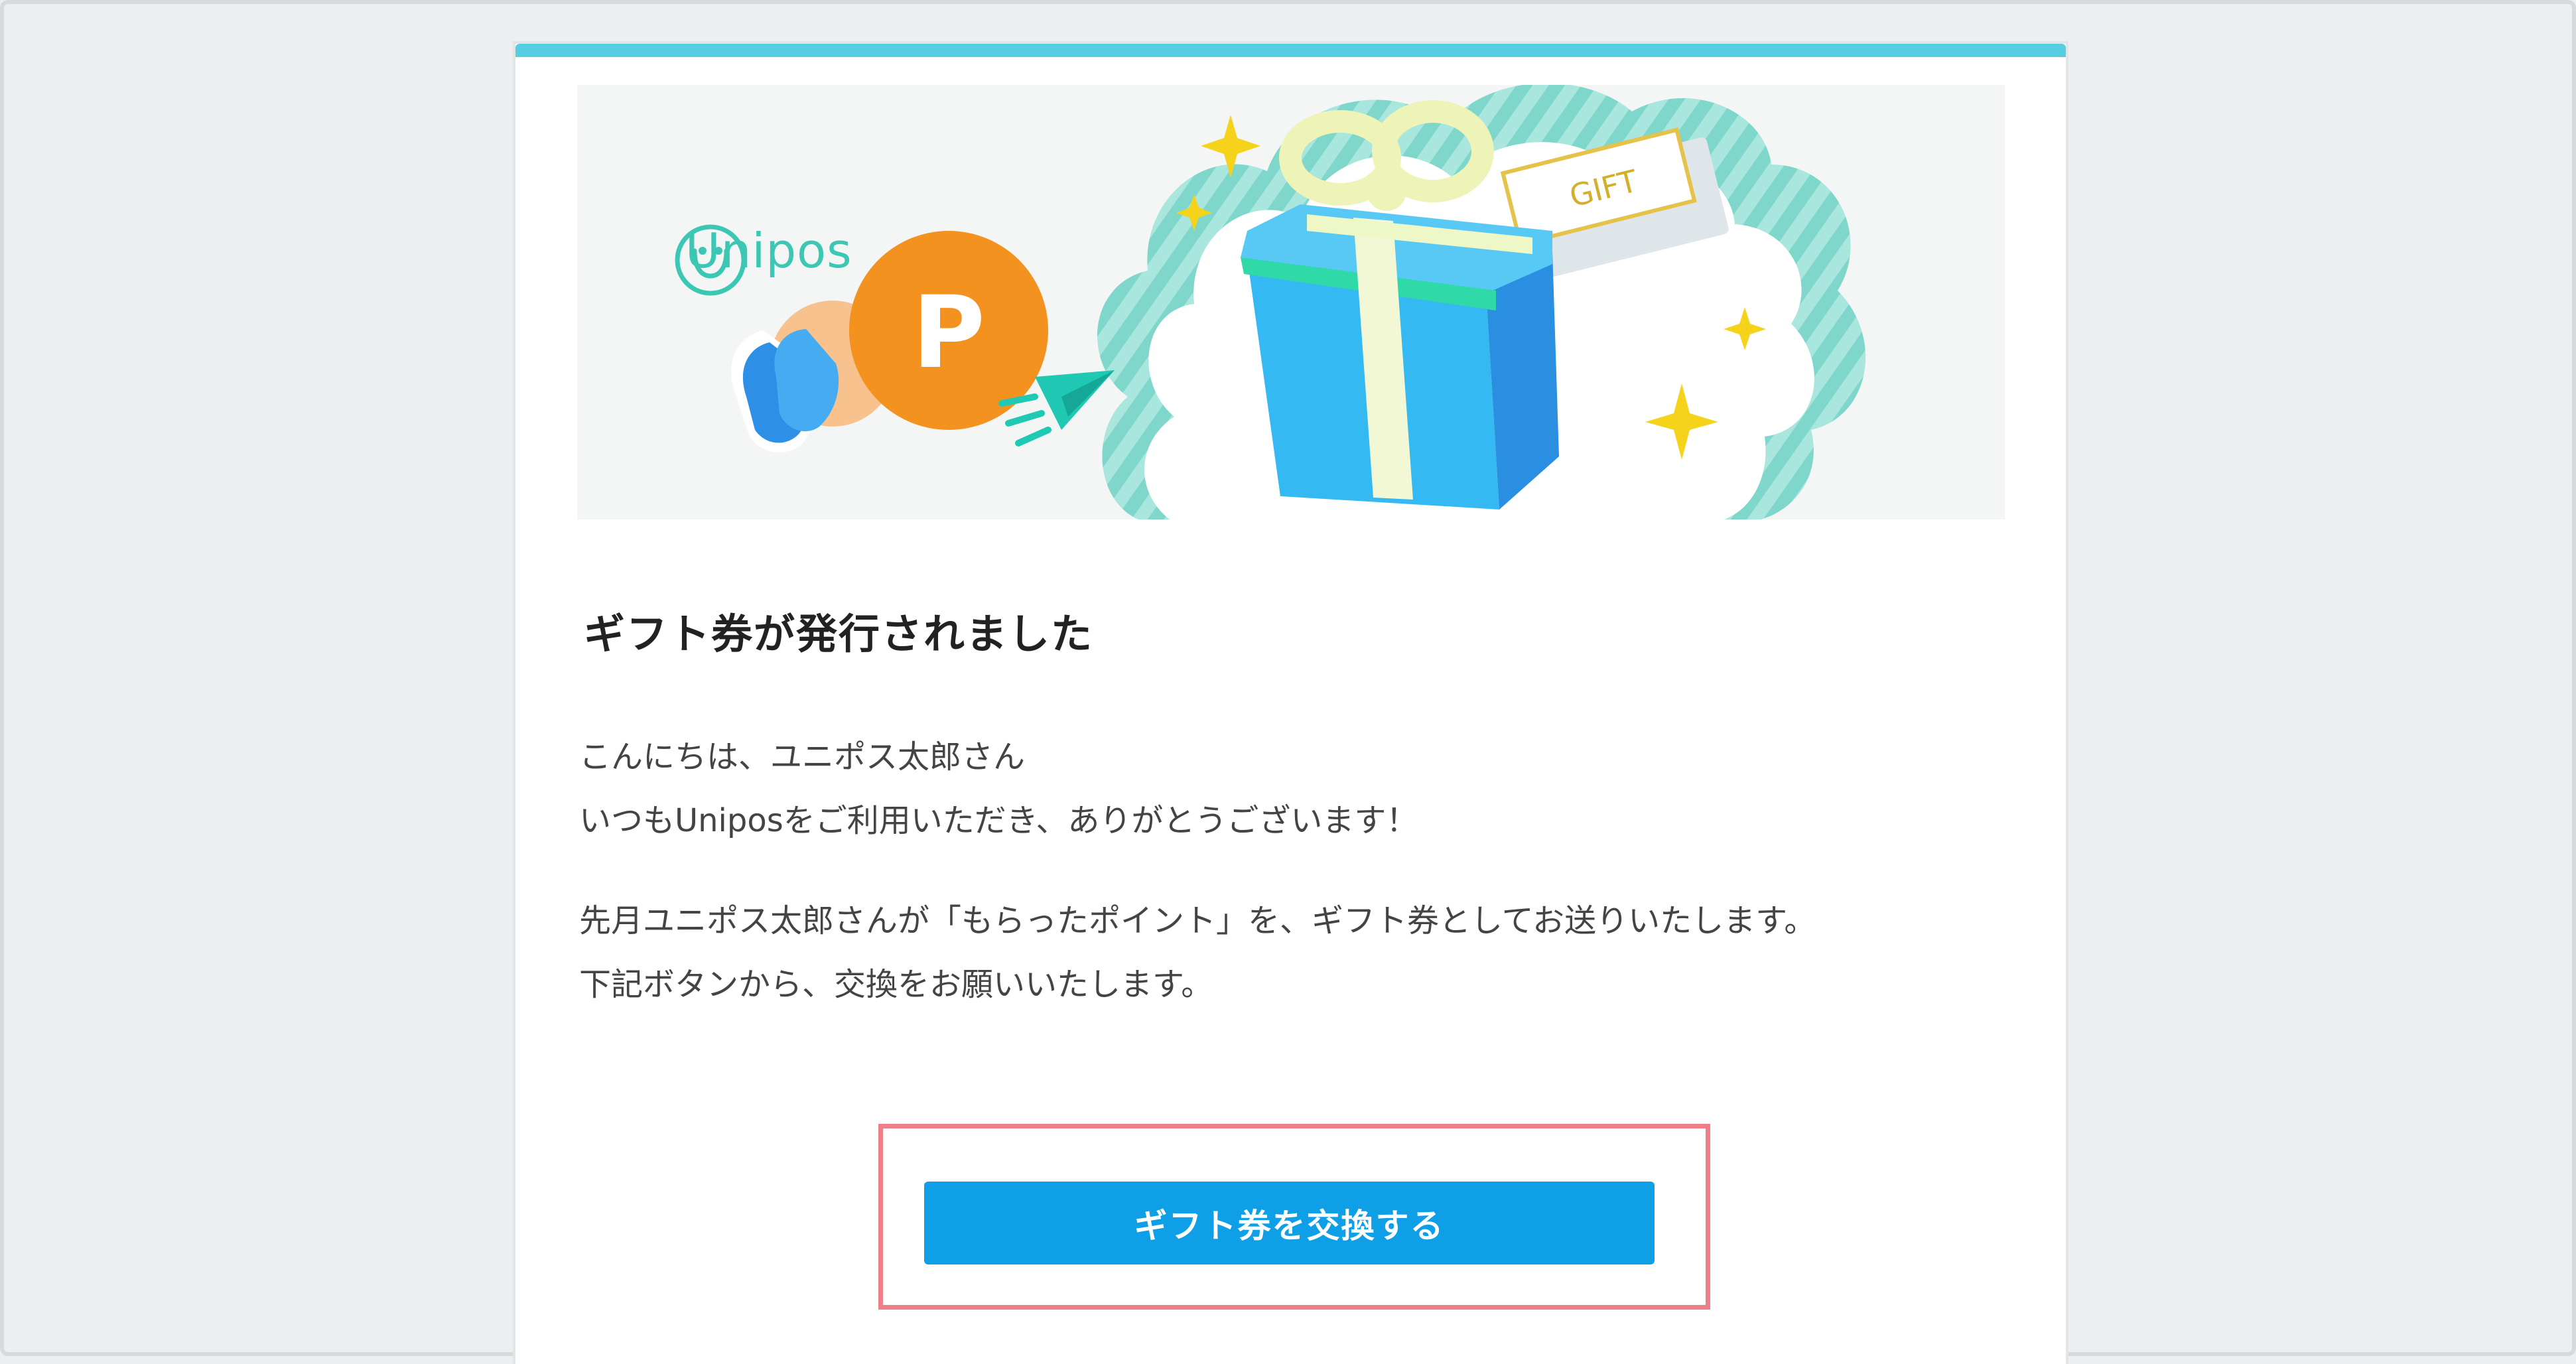 The width and height of the screenshot is (2576, 1364). What do you see at coordinates (803, 757) in the screenshot?
I see `greeting-line: こんにちは、ユニポス太郎さん` at bounding box center [803, 757].